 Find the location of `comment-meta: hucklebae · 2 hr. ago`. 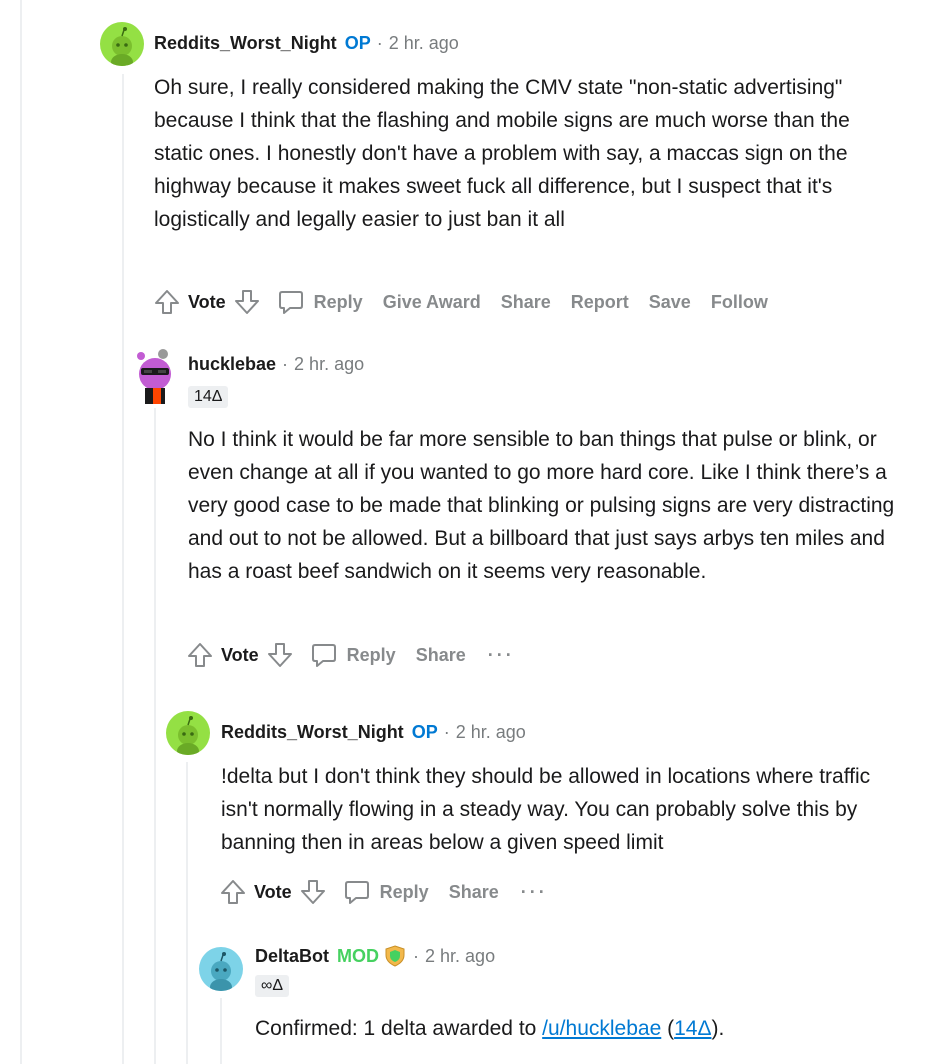

comment-meta: hucklebae · 2 hr. ago is located at coordinates (276, 364).